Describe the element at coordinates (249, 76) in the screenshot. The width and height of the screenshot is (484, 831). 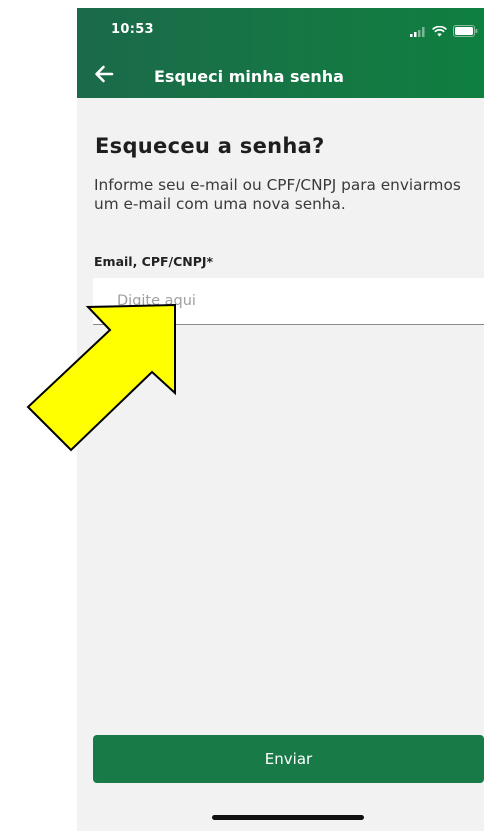
I see `nav-title: Esqueci minha senha` at that location.